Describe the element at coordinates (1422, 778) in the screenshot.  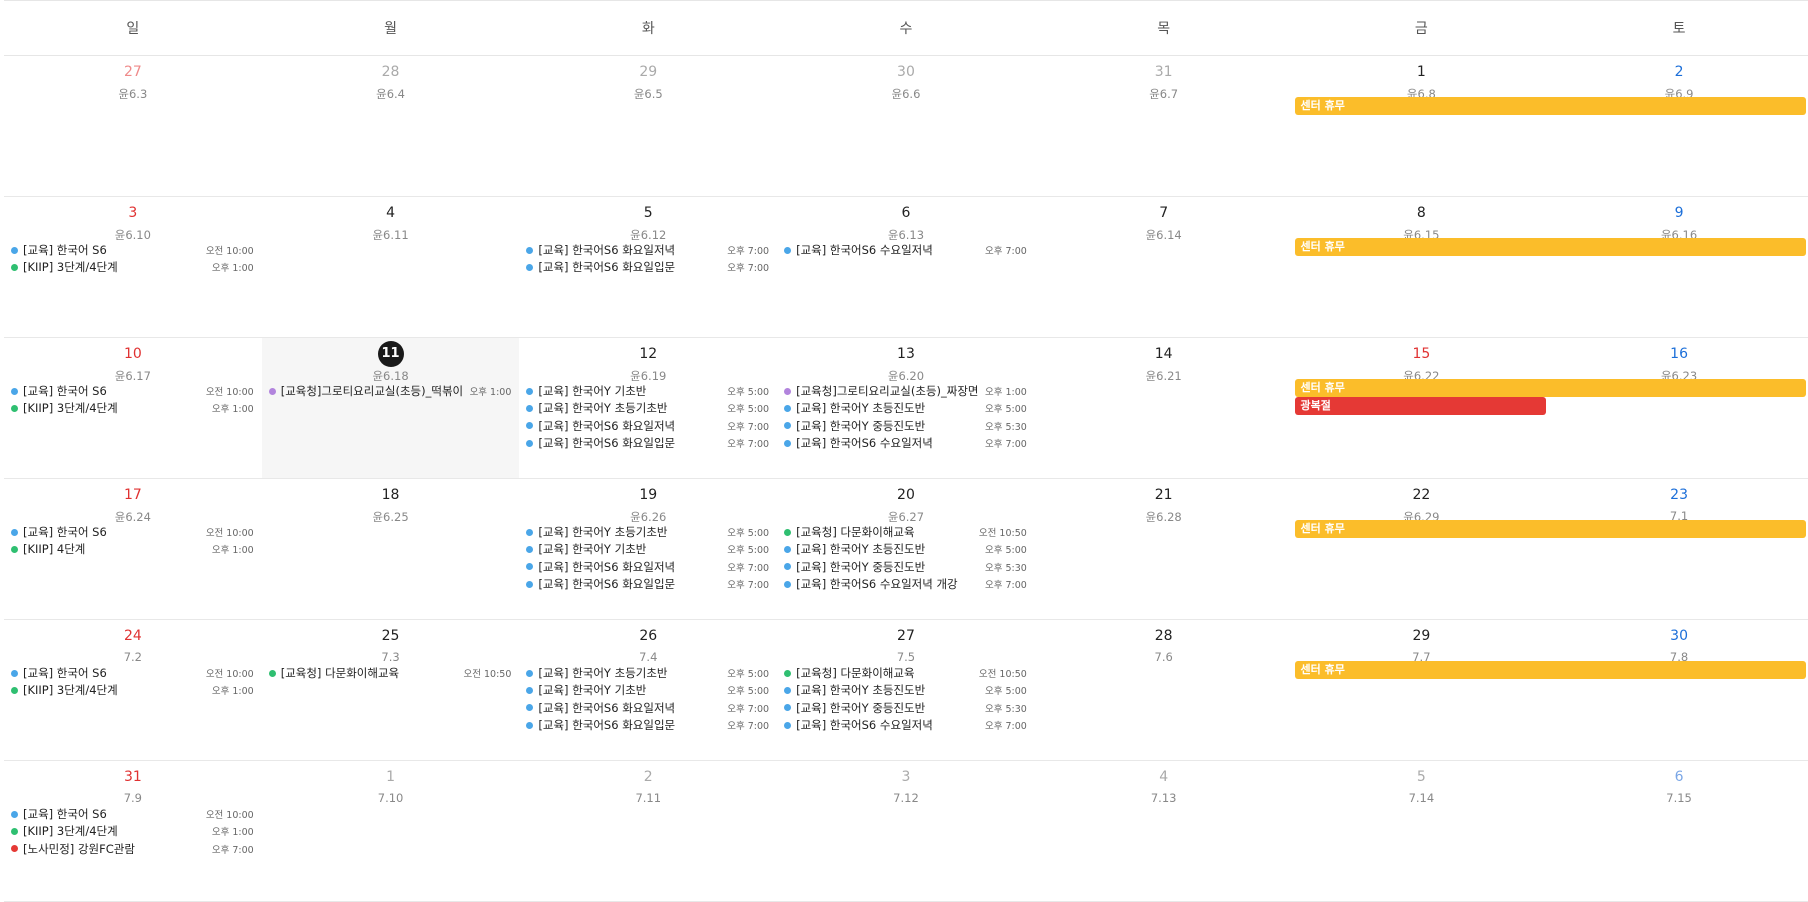
I see `day-number: 5` at that location.